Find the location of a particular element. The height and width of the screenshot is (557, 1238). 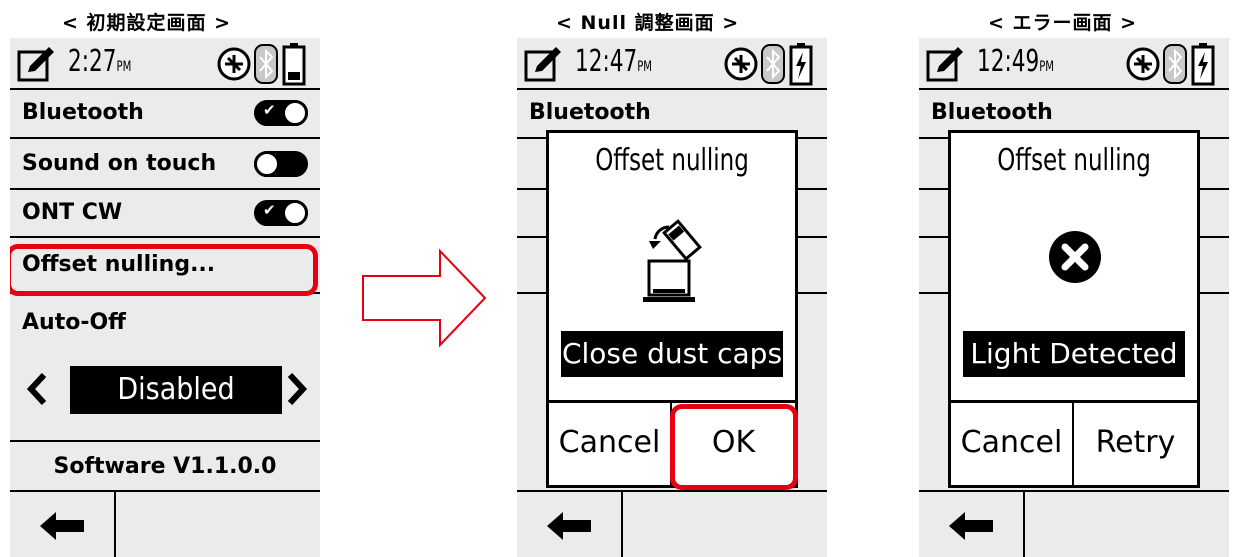

status-bar: 12:49PM is located at coordinates (1074, 64).